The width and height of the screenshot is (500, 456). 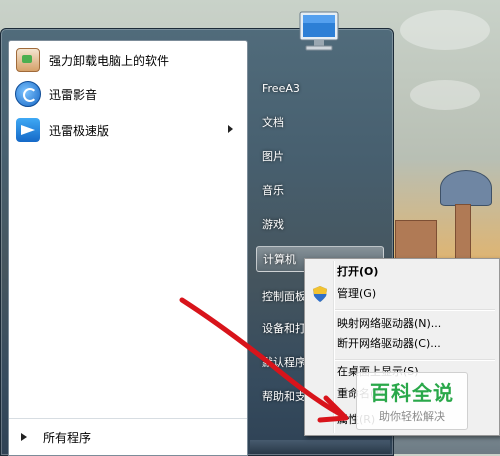 I want to click on computer-icon, so click(x=319, y=31).